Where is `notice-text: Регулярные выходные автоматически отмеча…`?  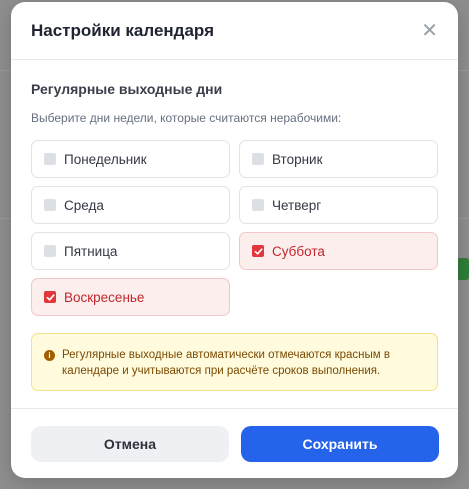 notice-text: Регулярные выходные автоматически отмеча… is located at coordinates (226, 363).